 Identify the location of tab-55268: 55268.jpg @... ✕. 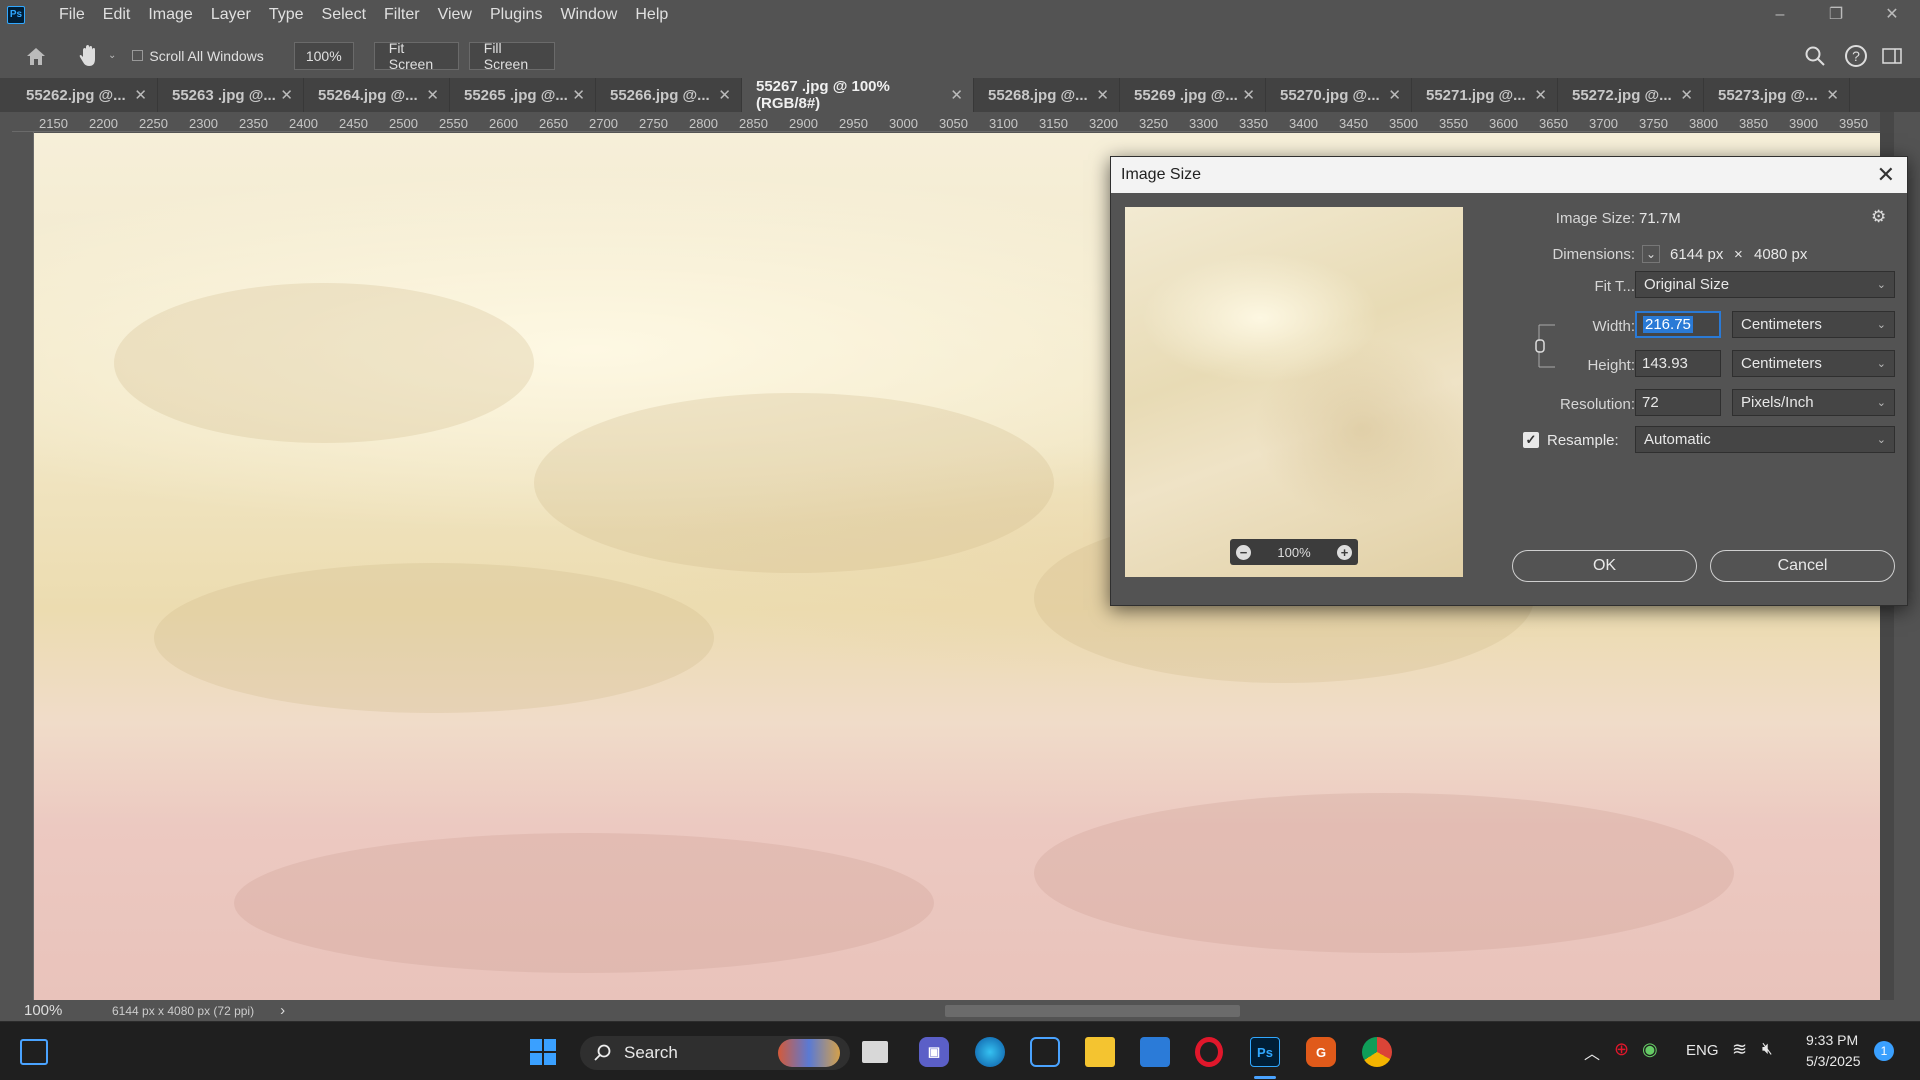
(1047, 95).